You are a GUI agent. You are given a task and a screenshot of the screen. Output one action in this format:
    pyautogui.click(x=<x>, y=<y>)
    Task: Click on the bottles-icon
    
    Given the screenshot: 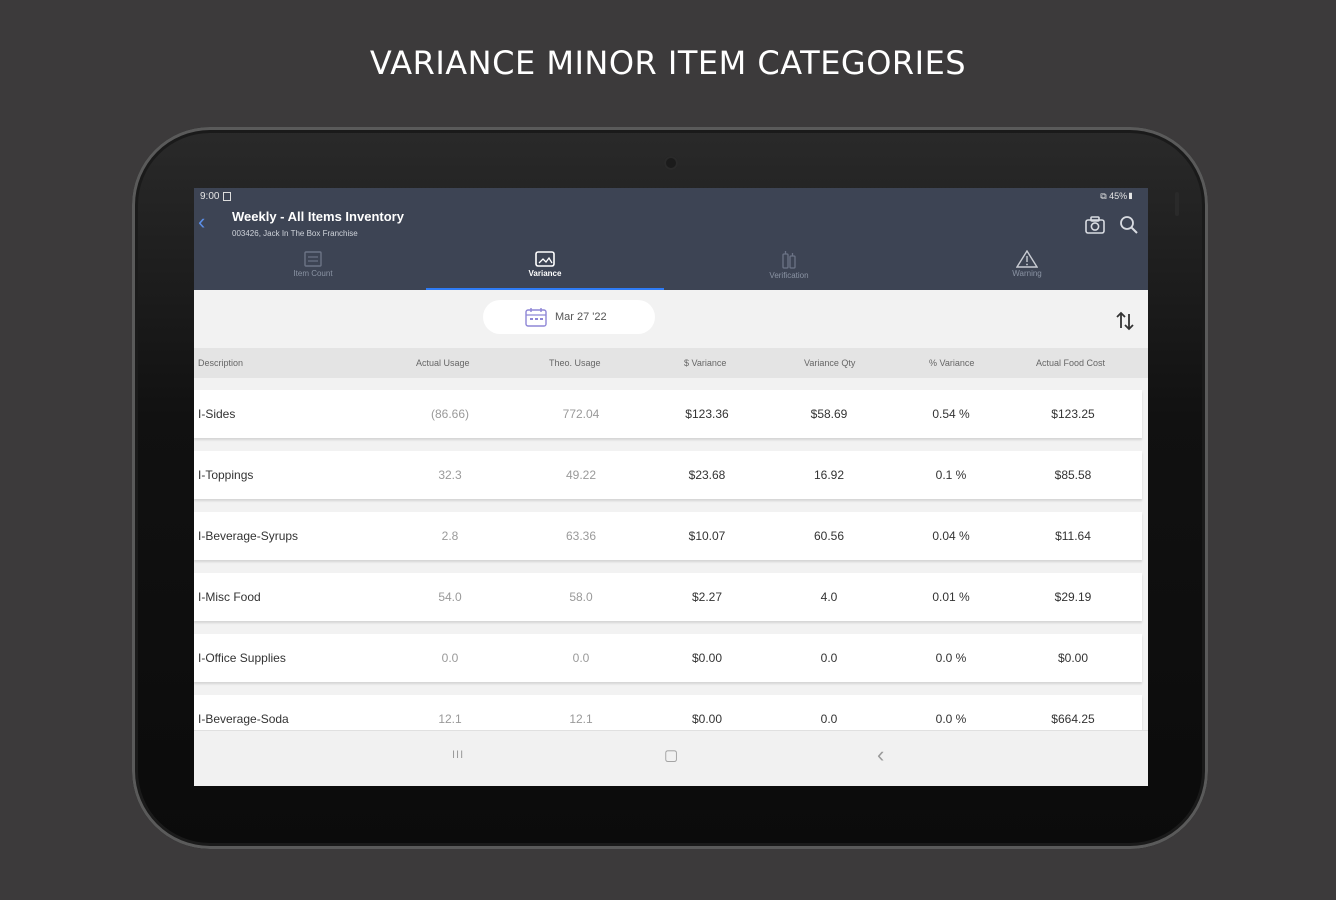 What is the action you would take?
    pyautogui.click(x=789, y=260)
    